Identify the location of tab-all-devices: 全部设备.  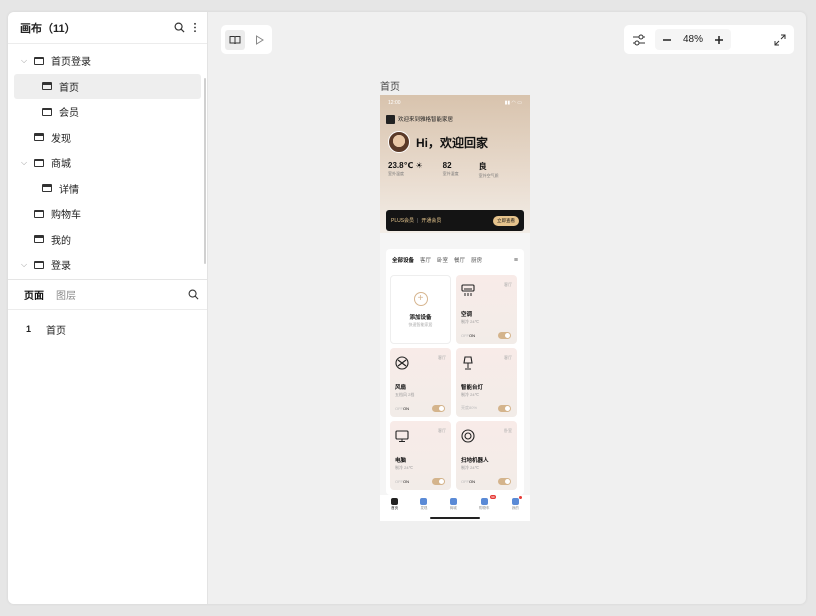
(403, 260).